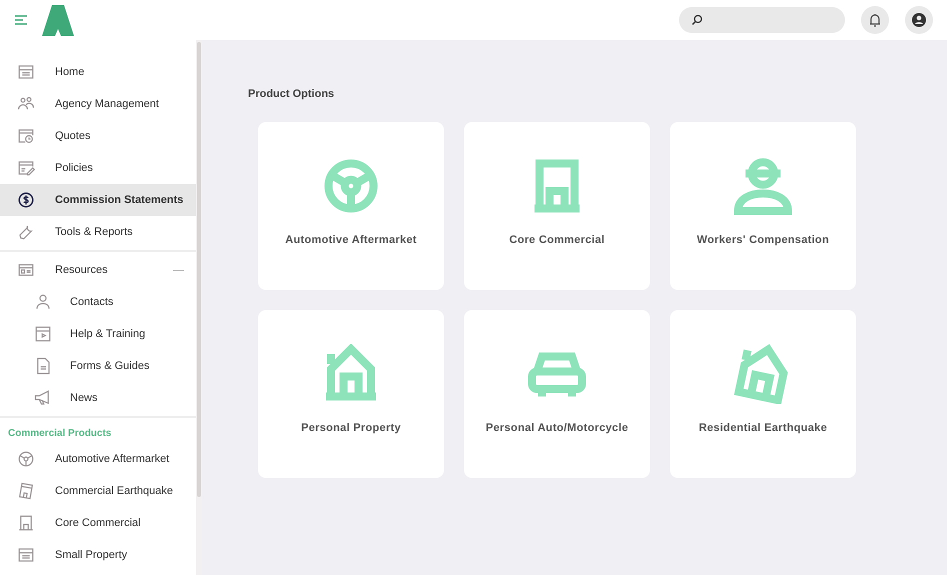 This screenshot has height=575, width=947. Describe the element at coordinates (557, 394) in the screenshot. I see `product-card: Personal Auto/Motorcycle` at that location.